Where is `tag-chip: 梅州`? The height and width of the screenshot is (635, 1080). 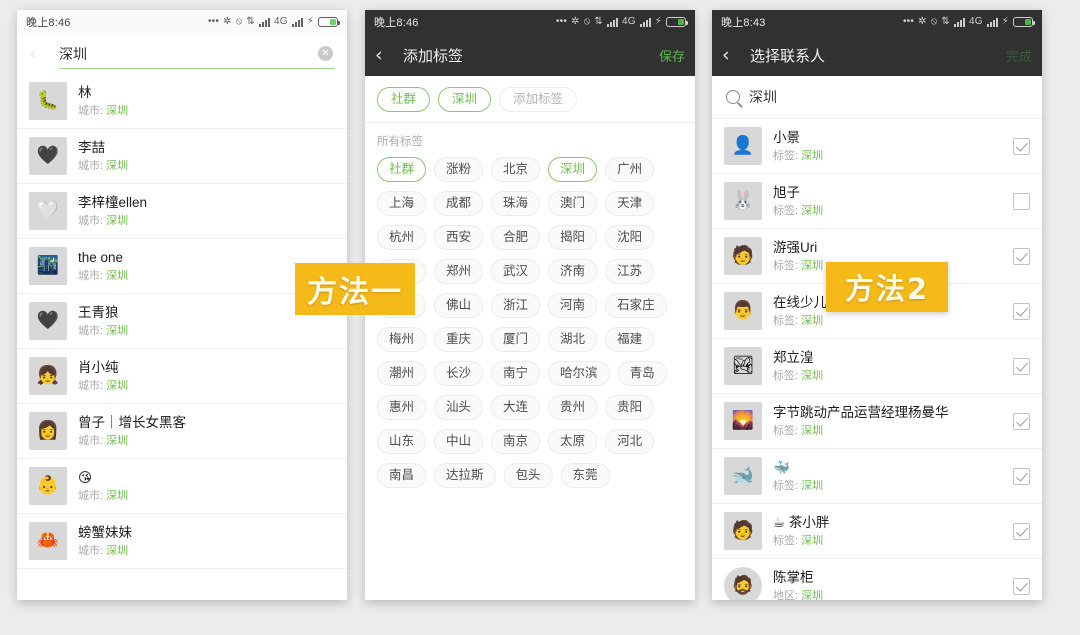
tag-chip: 梅州 is located at coordinates (402, 339).